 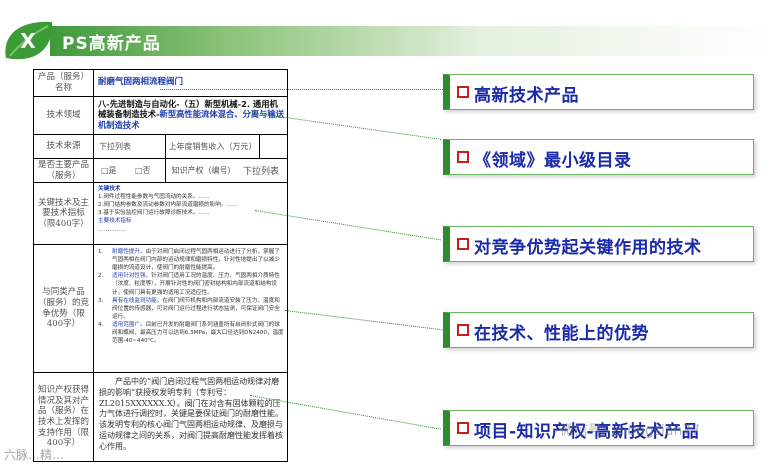 I want to click on form-row-main-product: 是否主要产品（服务） □是 □否 知识产权（编号） 下拉列表, so click(x=160, y=171).